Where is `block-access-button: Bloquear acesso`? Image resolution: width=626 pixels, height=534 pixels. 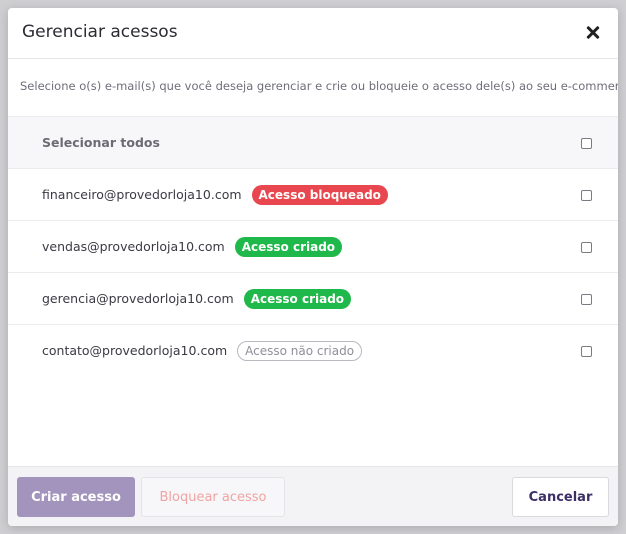 block-access-button: Bloquear acesso is located at coordinates (213, 497).